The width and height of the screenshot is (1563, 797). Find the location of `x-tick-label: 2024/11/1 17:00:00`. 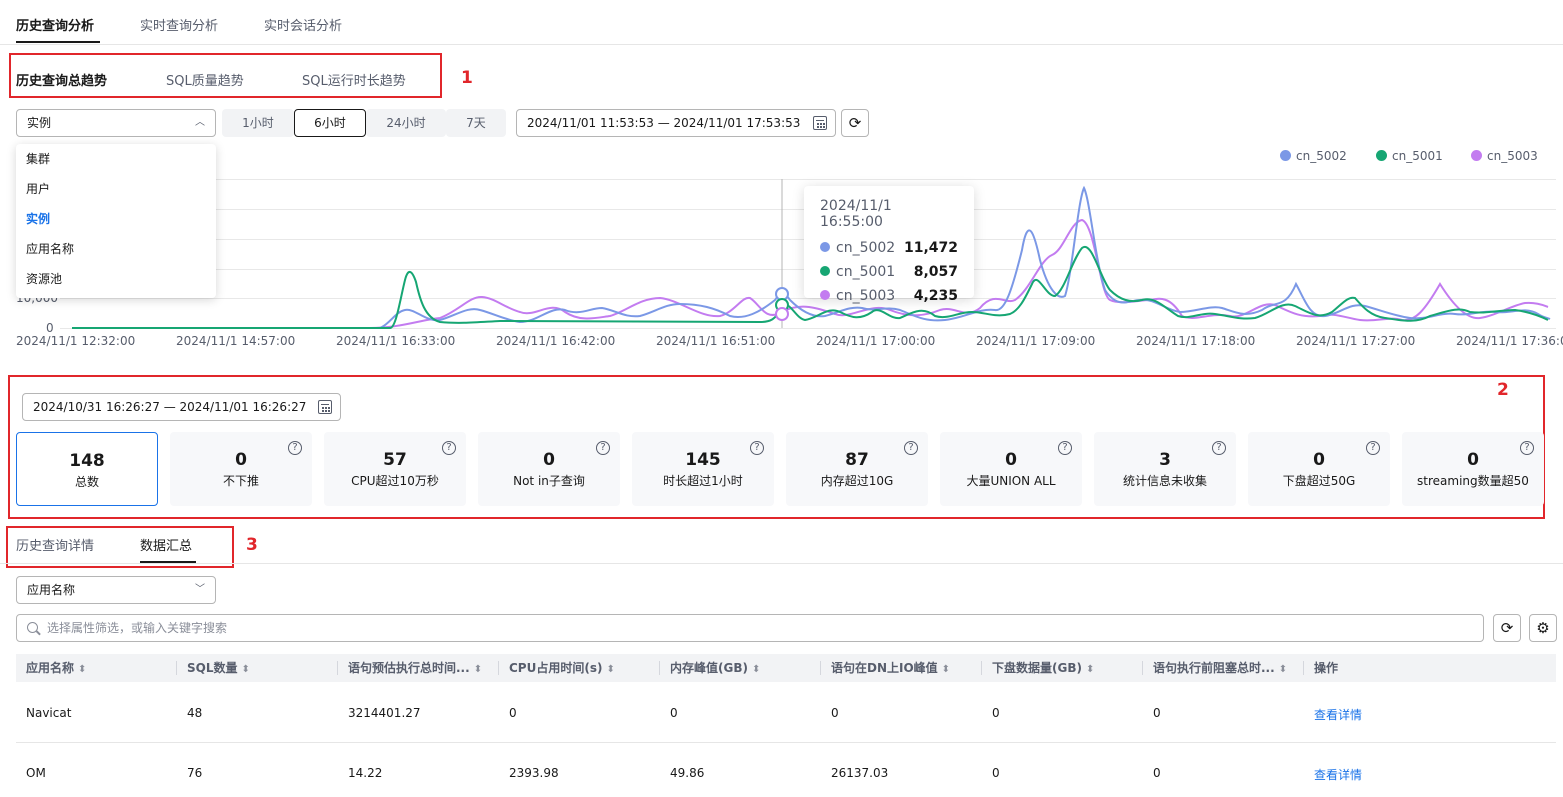

x-tick-label: 2024/11/1 17:00:00 is located at coordinates (876, 341).